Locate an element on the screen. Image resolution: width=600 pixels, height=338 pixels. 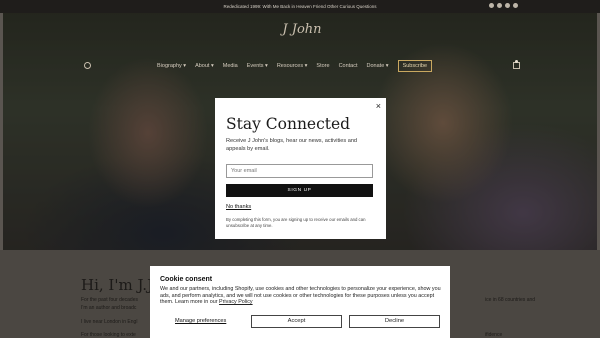
nav-contact: Contact is located at coordinates (348, 66).